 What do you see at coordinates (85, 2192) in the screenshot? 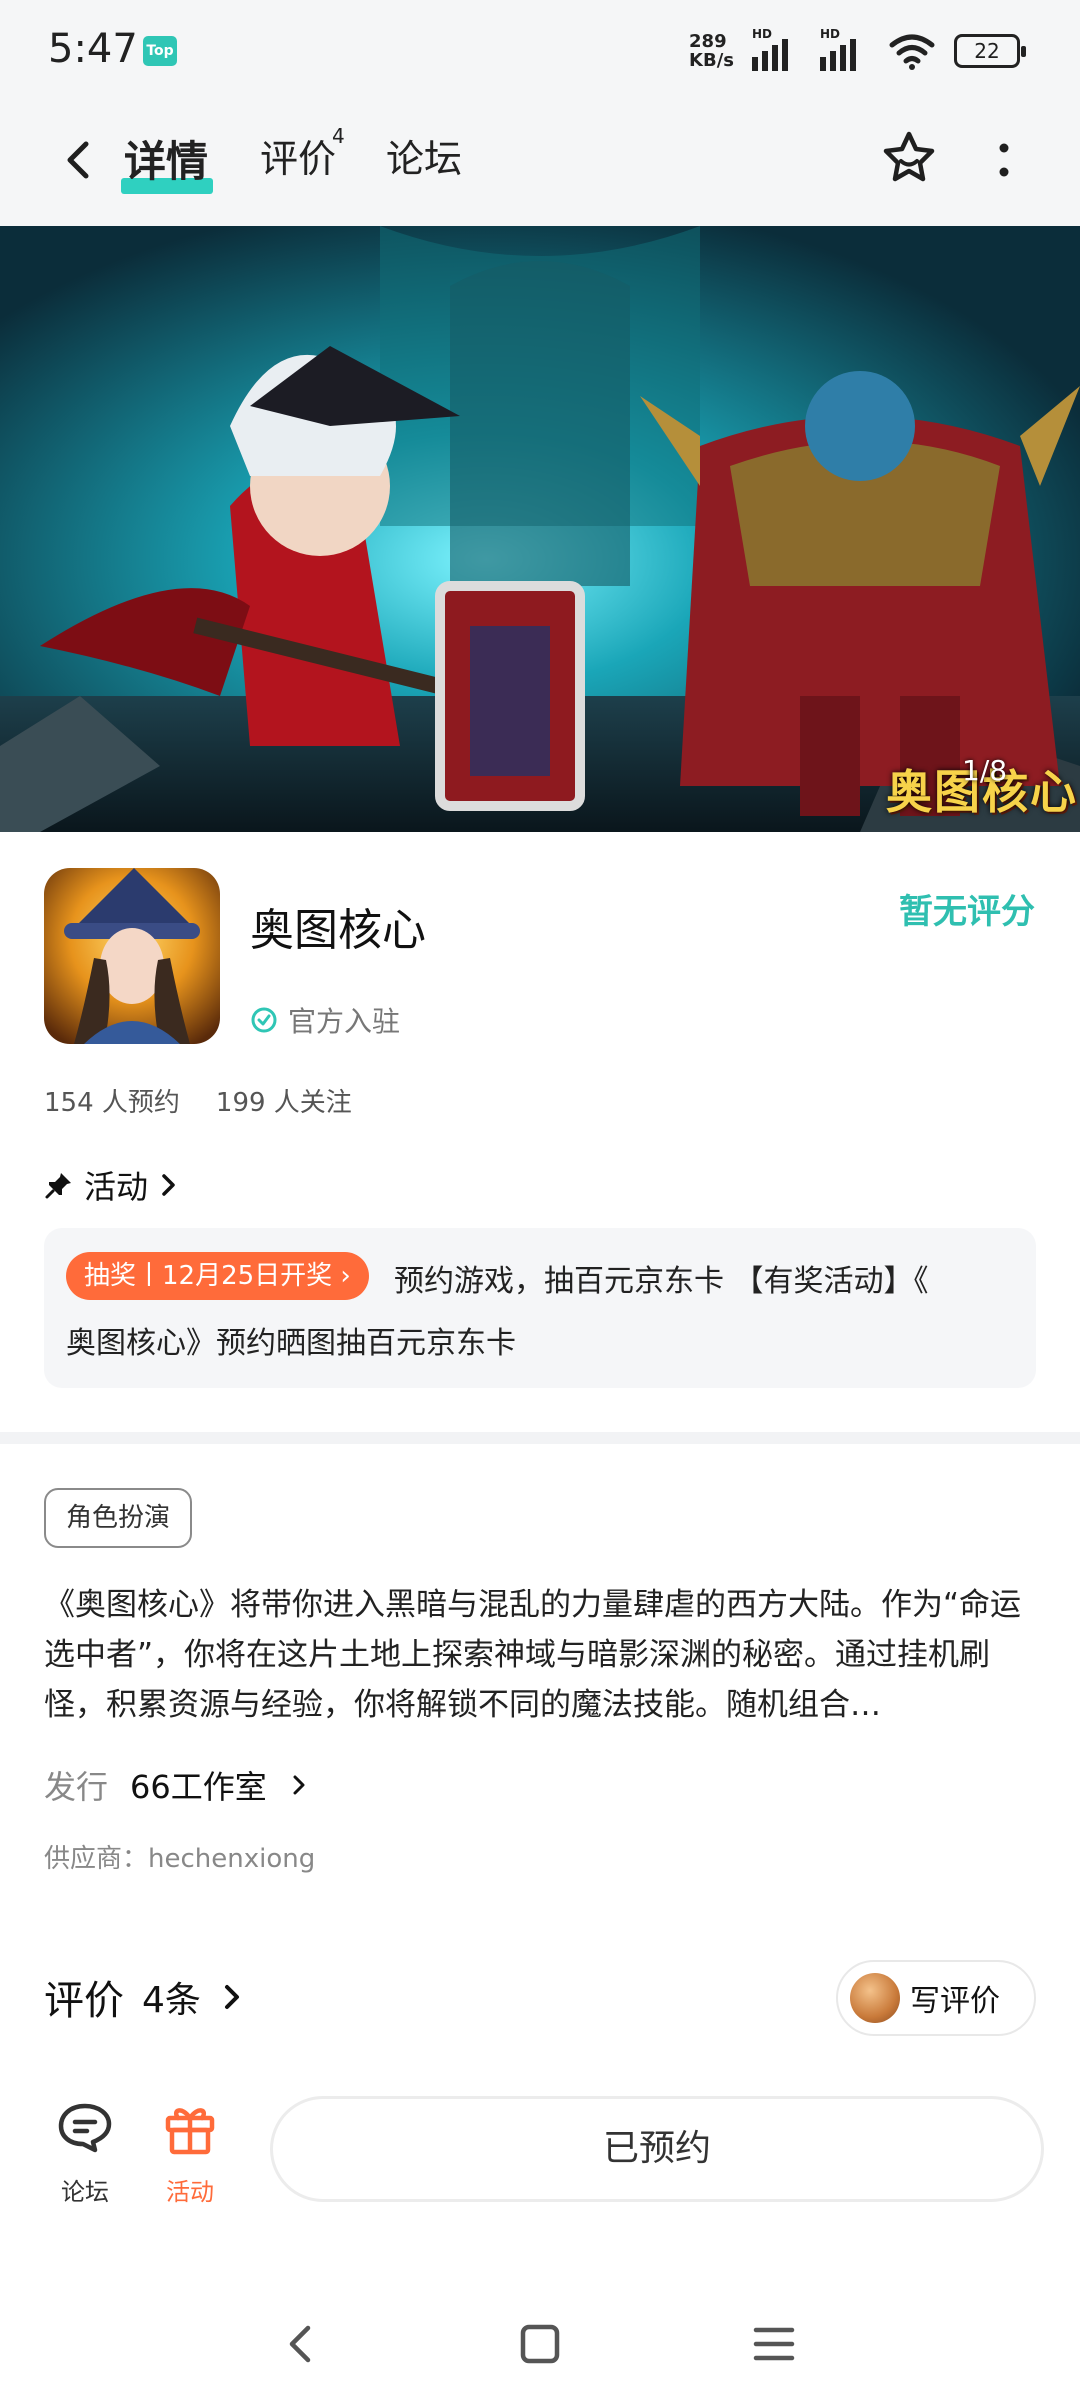
I see `bottom-tab-forum-label: 论坛` at bounding box center [85, 2192].